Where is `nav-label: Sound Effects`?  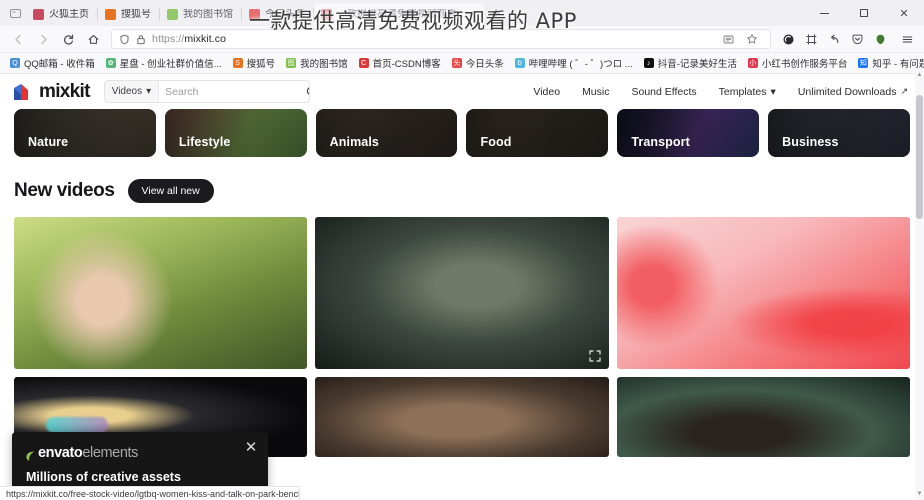
nav-label: Sound Effects is located at coordinates (664, 91).